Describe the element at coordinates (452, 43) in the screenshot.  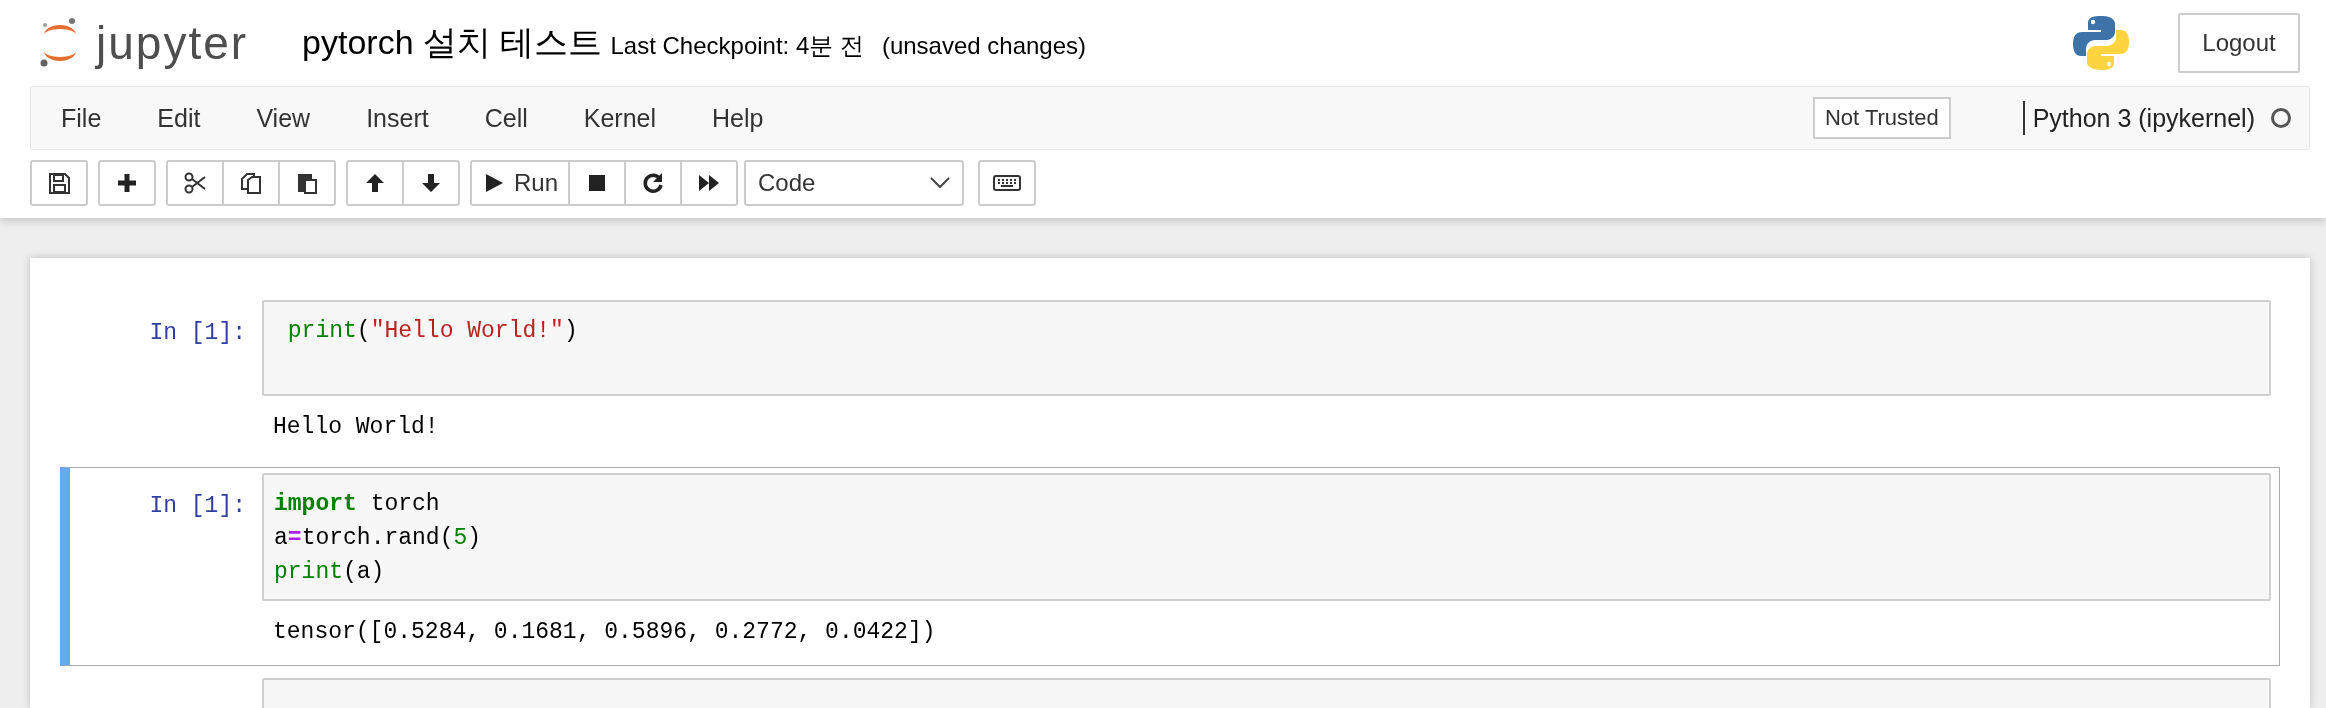
I see `notebook-title: pytorch 설치 테스트` at that location.